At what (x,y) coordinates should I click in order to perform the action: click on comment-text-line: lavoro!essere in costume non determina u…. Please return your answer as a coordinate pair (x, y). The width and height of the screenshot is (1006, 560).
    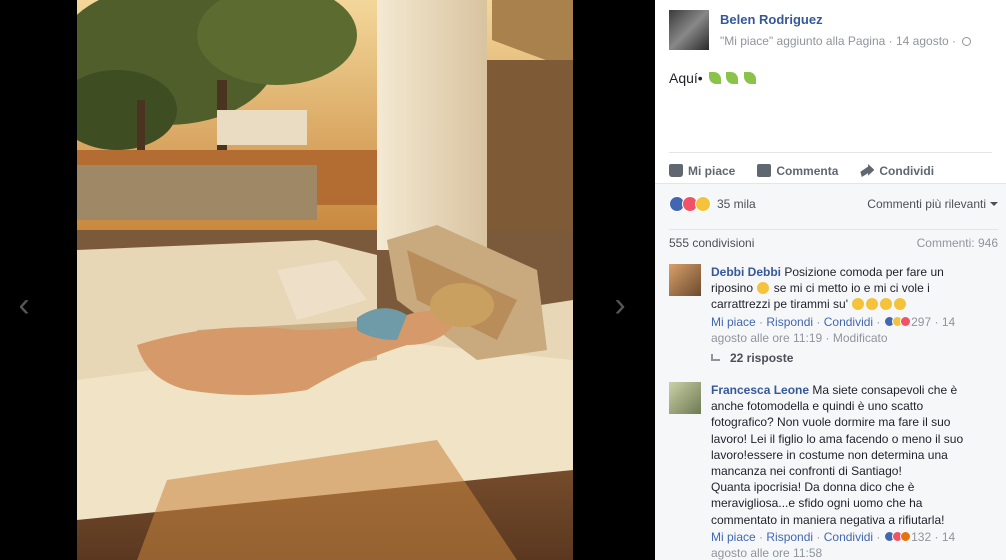
    Looking at the image, I should click on (829, 454).